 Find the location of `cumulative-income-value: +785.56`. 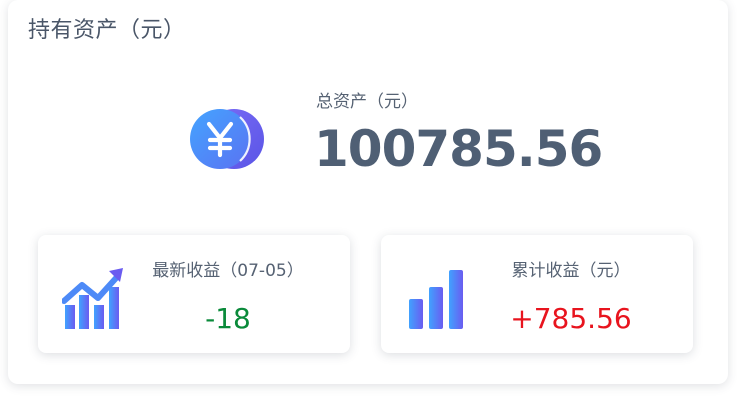

cumulative-income-value: +785.56 is located at coordinates (571, 318).